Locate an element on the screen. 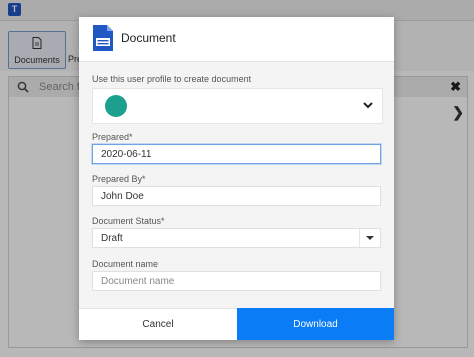  caret-down-icon is located at coordinates (370, 238).